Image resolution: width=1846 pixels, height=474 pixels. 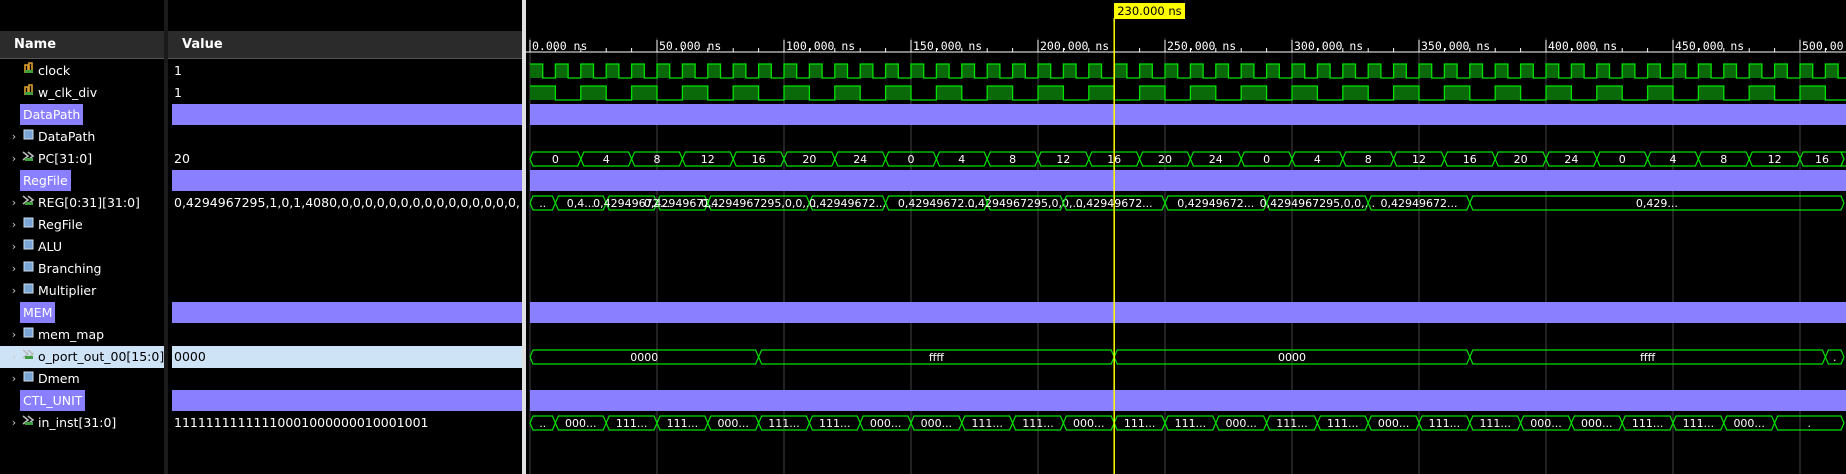 What do you see at coordinates (82, 71) in the screenshot?
I see `signal-row: clock` at bounding box center [82, 71].